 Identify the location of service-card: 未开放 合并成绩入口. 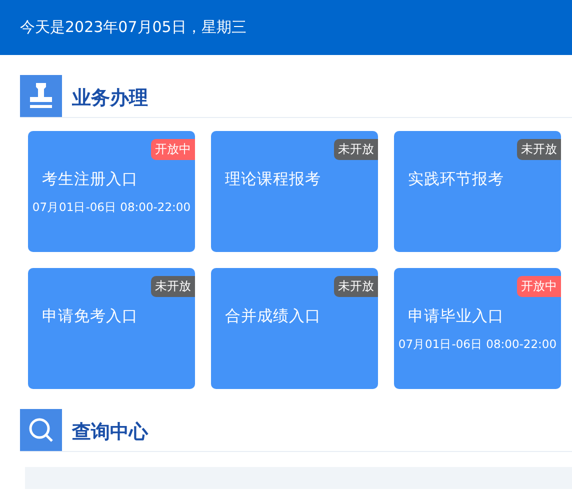
(294, 328).